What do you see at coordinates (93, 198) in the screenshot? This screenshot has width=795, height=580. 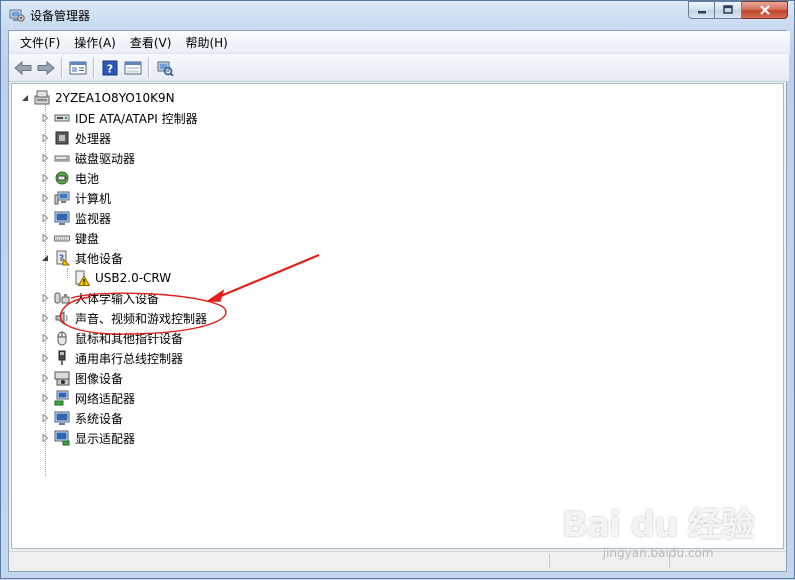 I see `tree-item-label: 计算机` at bounding box center [93, 198].